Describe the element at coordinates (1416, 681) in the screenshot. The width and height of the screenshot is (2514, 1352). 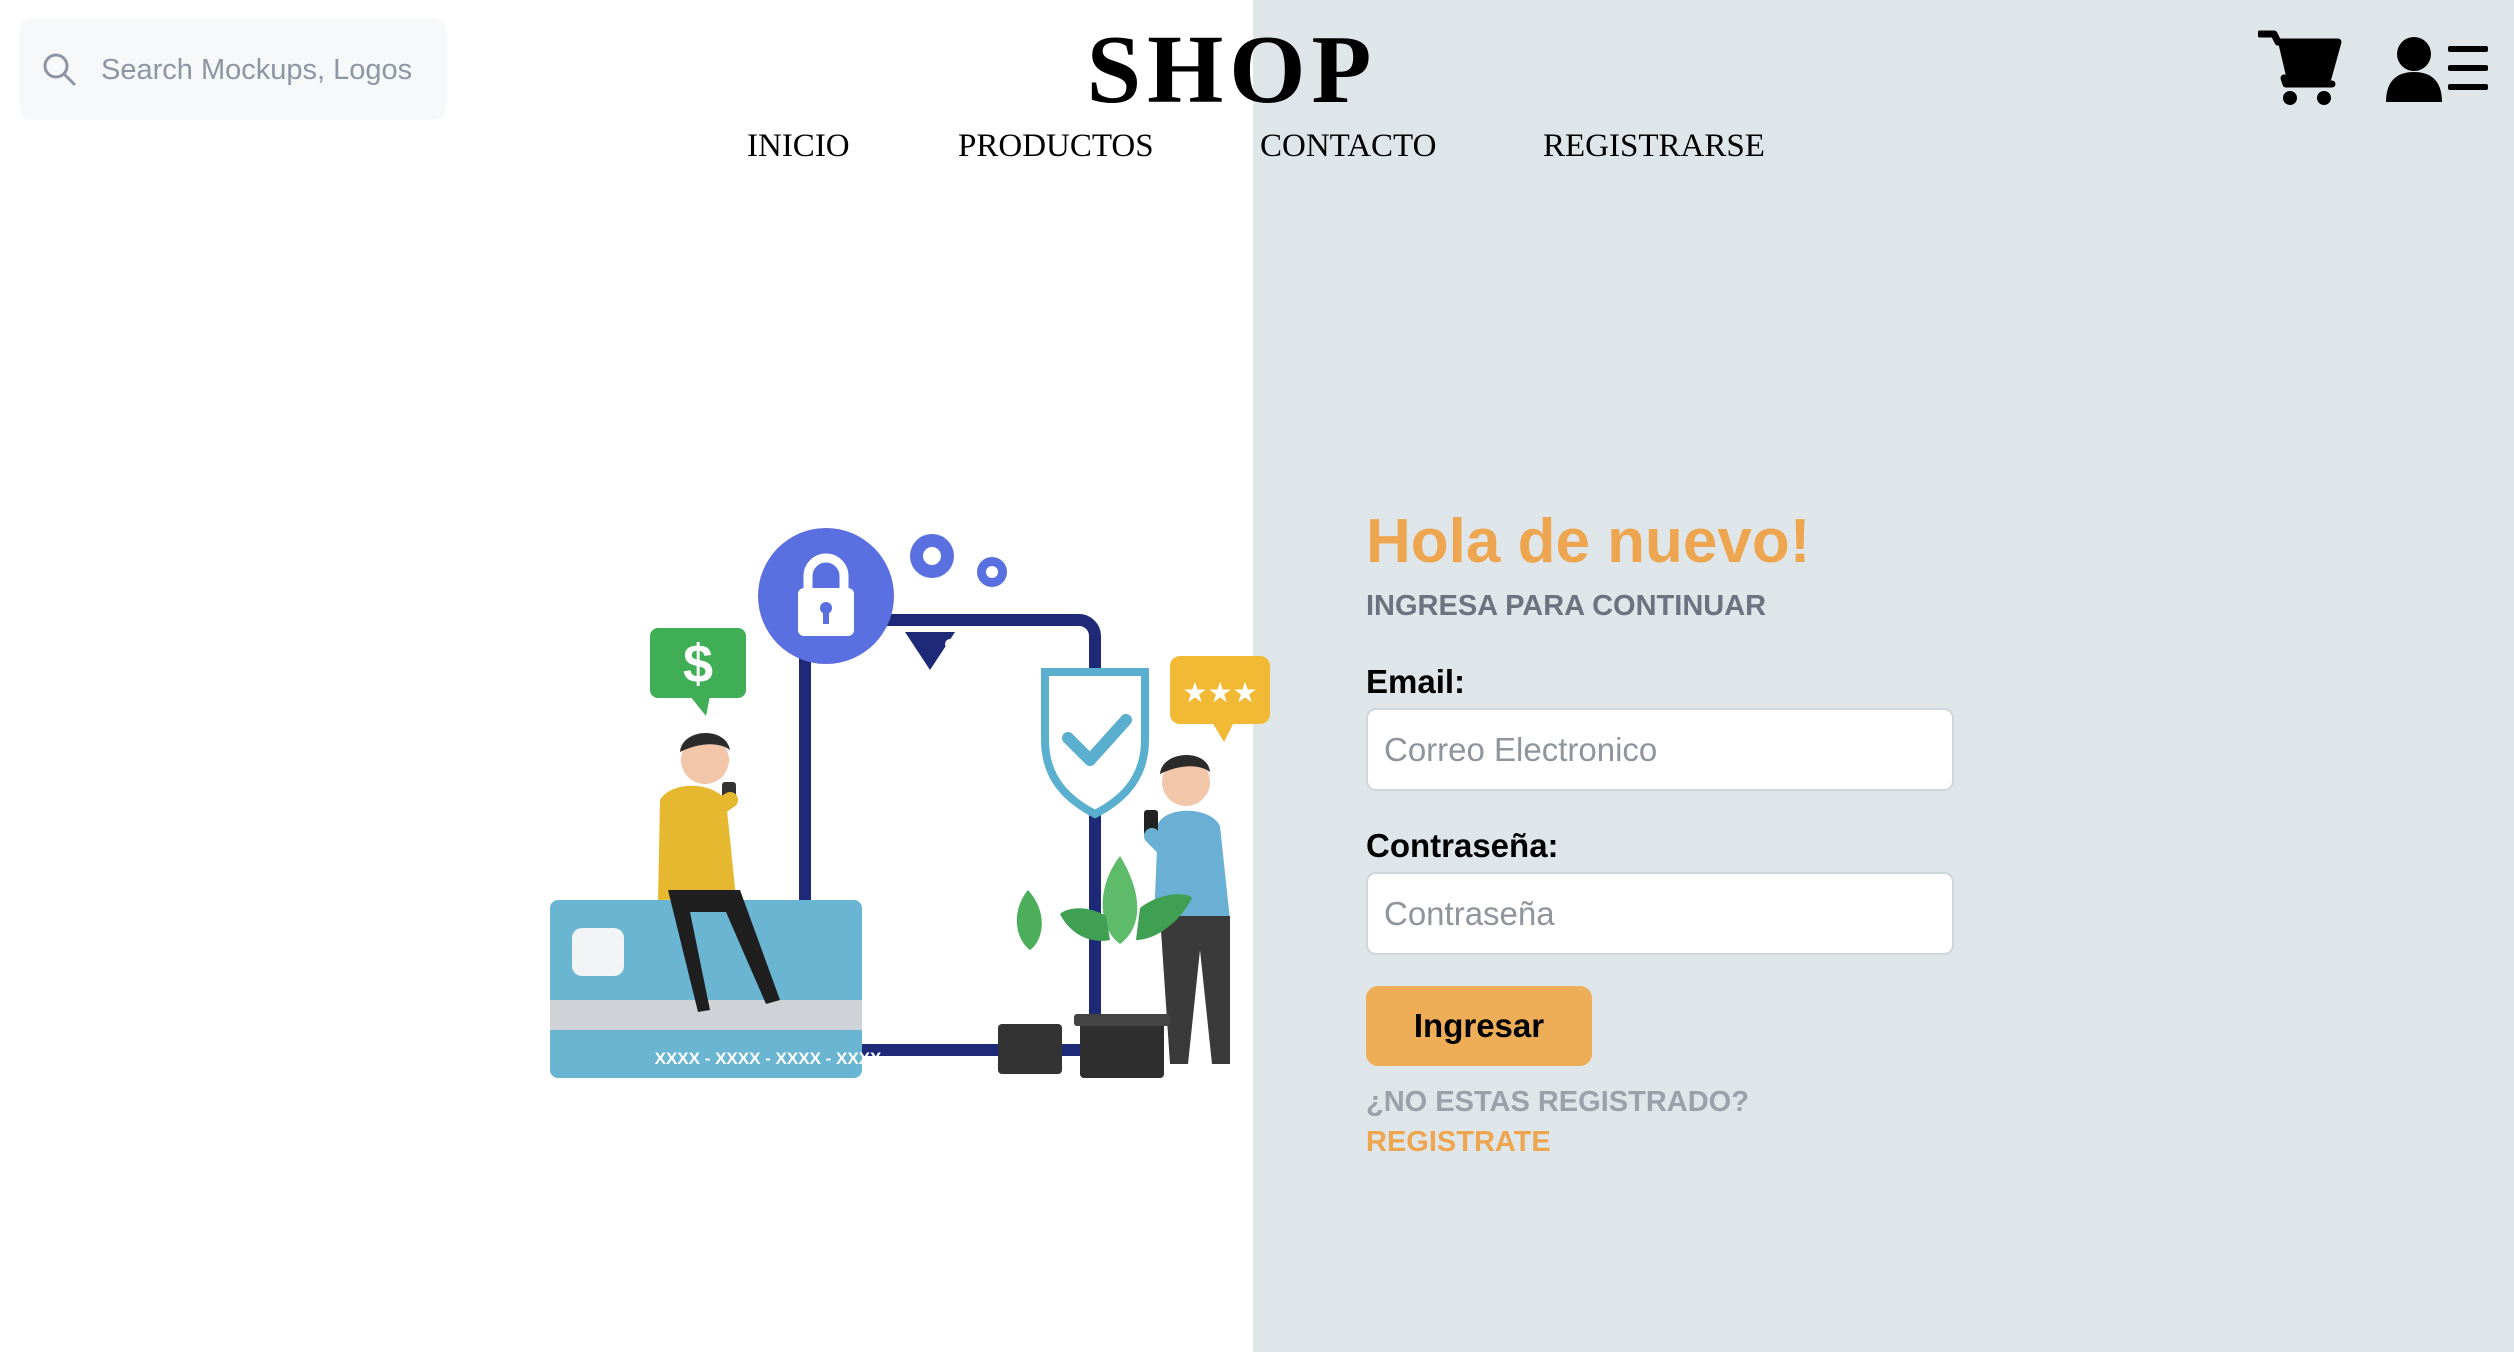
I see `email-label: Email:` at that location.